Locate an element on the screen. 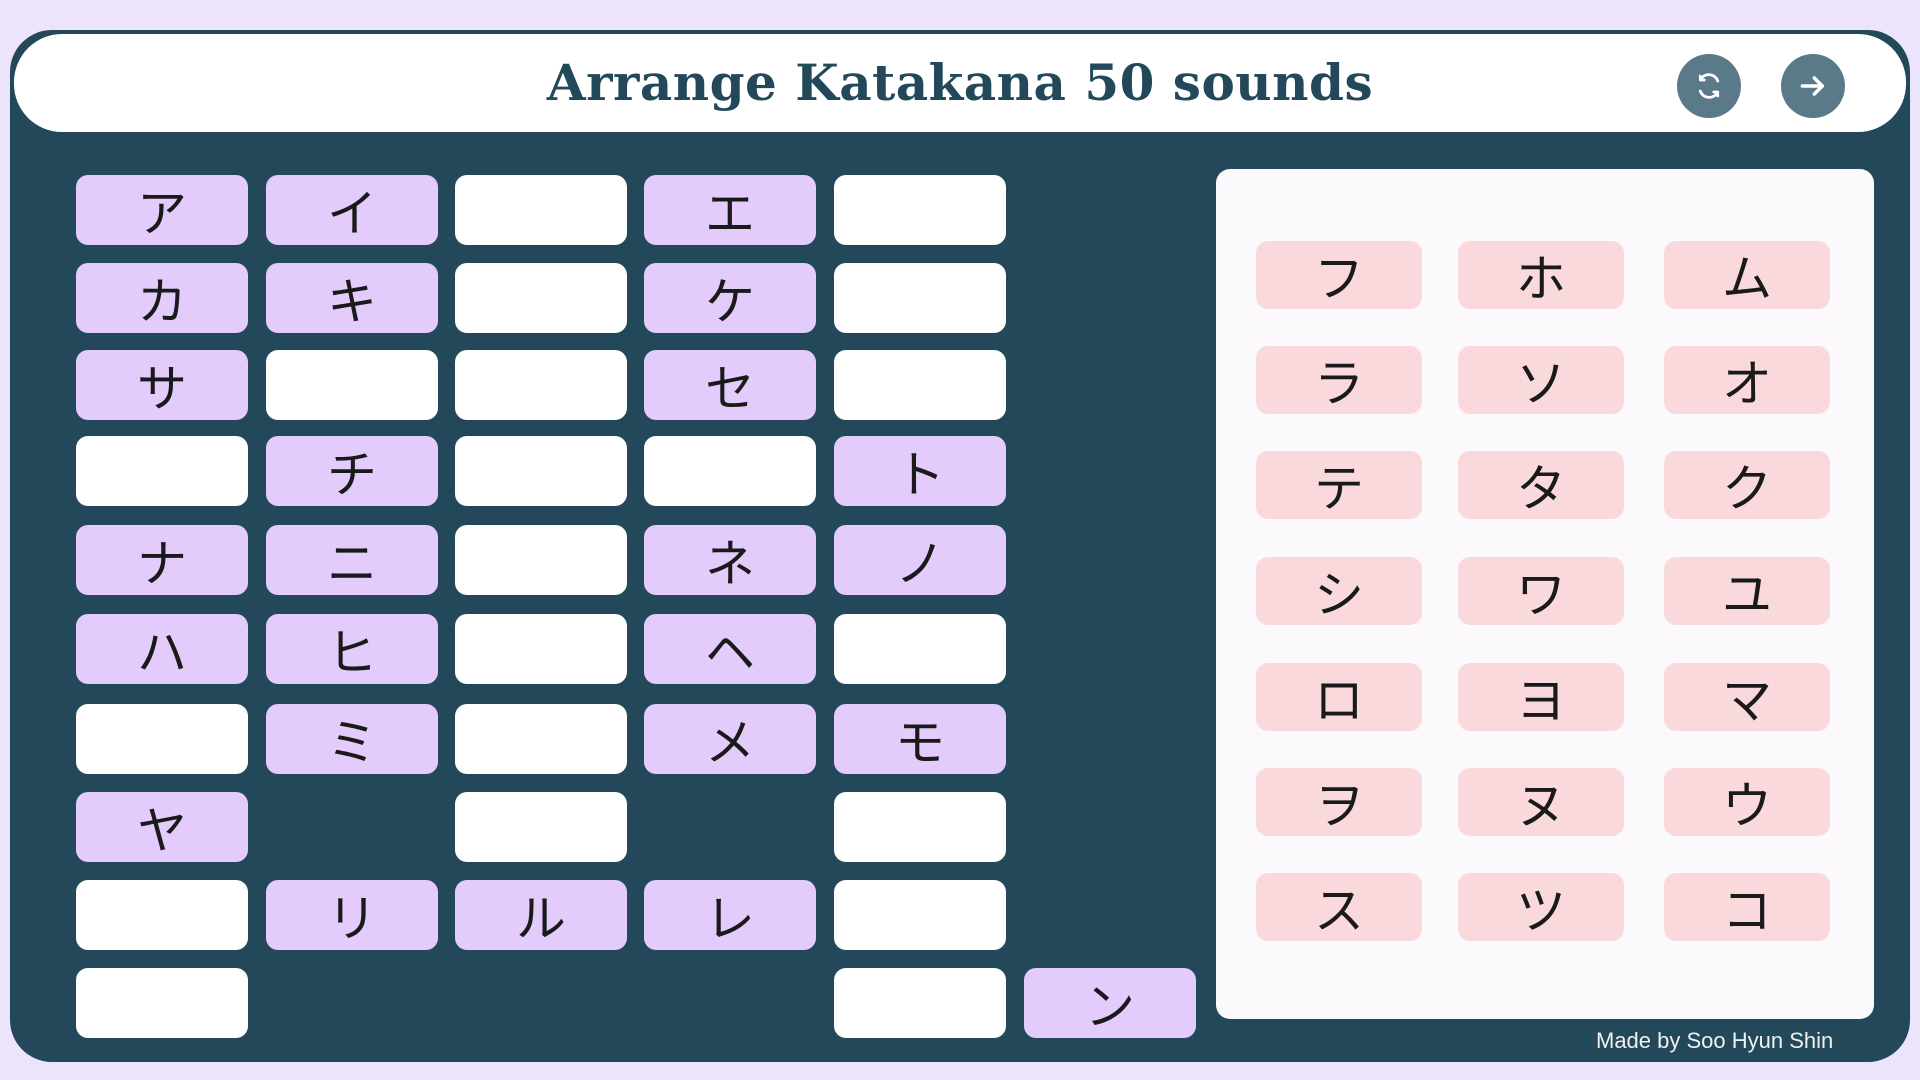 The image size is (1920, 1080). kana-cell: ナ is located at coordinates (162, 560).